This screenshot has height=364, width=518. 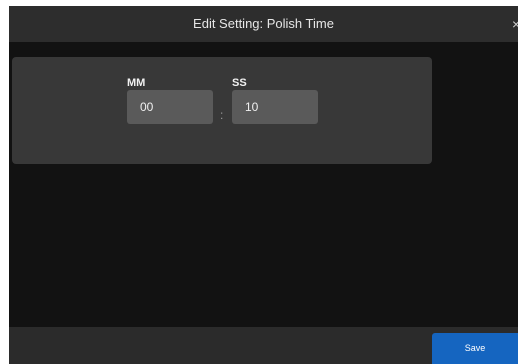 What do you see at coordinates (136, 83) in the screenshot?
I see `minutes-label: MM` at bounding box center [136, 83].